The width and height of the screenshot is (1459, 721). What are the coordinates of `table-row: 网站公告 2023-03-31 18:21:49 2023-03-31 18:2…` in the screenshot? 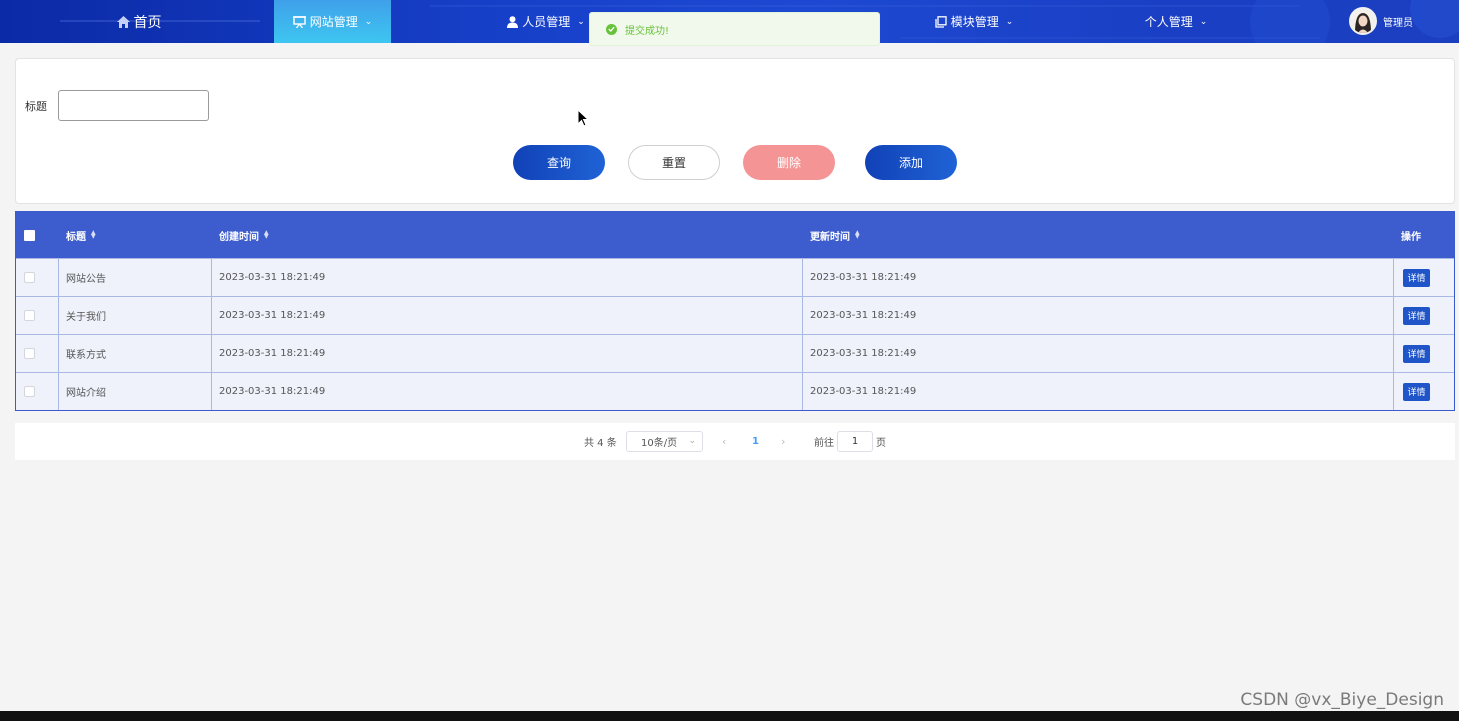 It's located at (735, 277).